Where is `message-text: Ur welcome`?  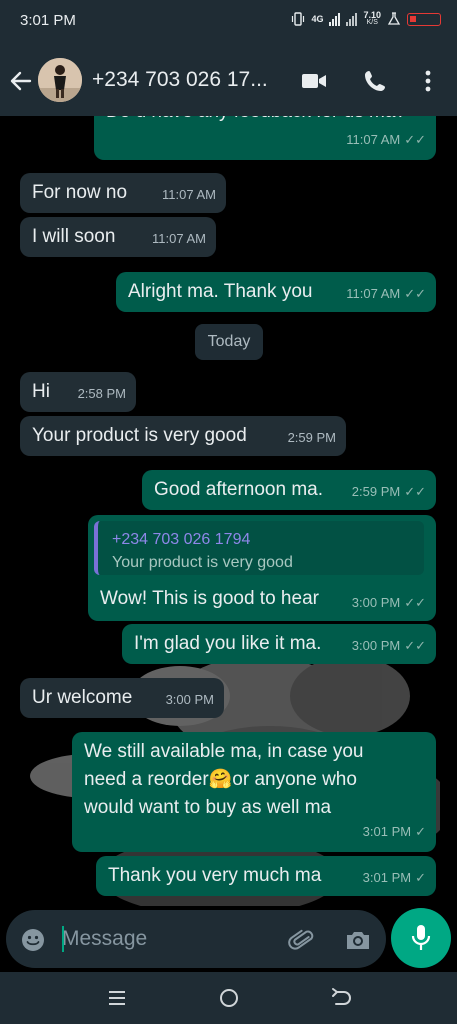
message-text: Ur welcome is located at coordinates (82, 697).